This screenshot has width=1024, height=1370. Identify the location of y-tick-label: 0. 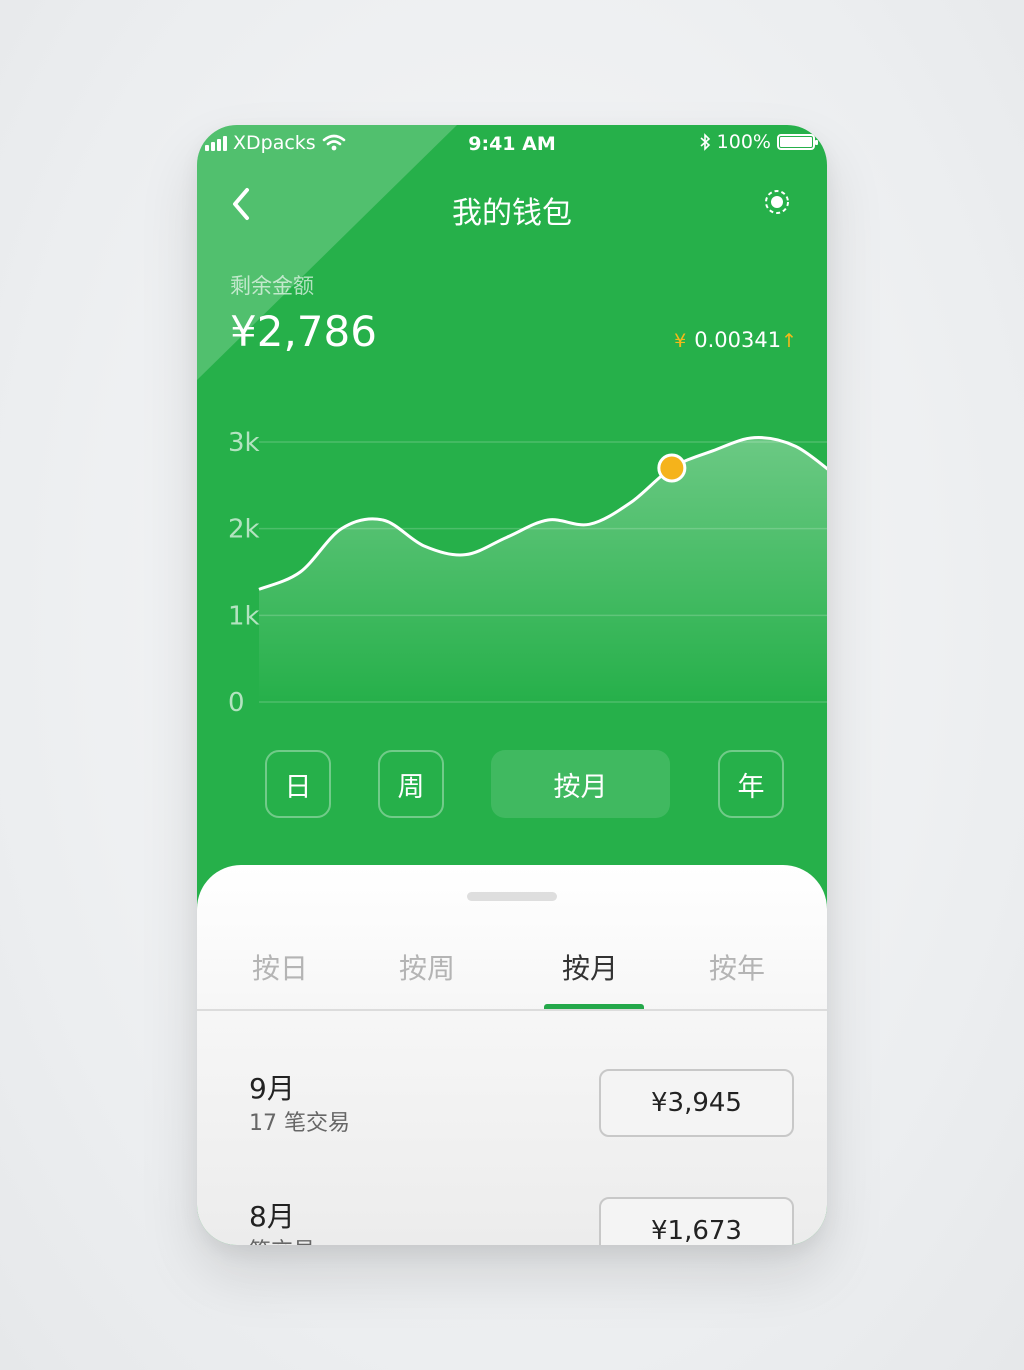
(236, 703).